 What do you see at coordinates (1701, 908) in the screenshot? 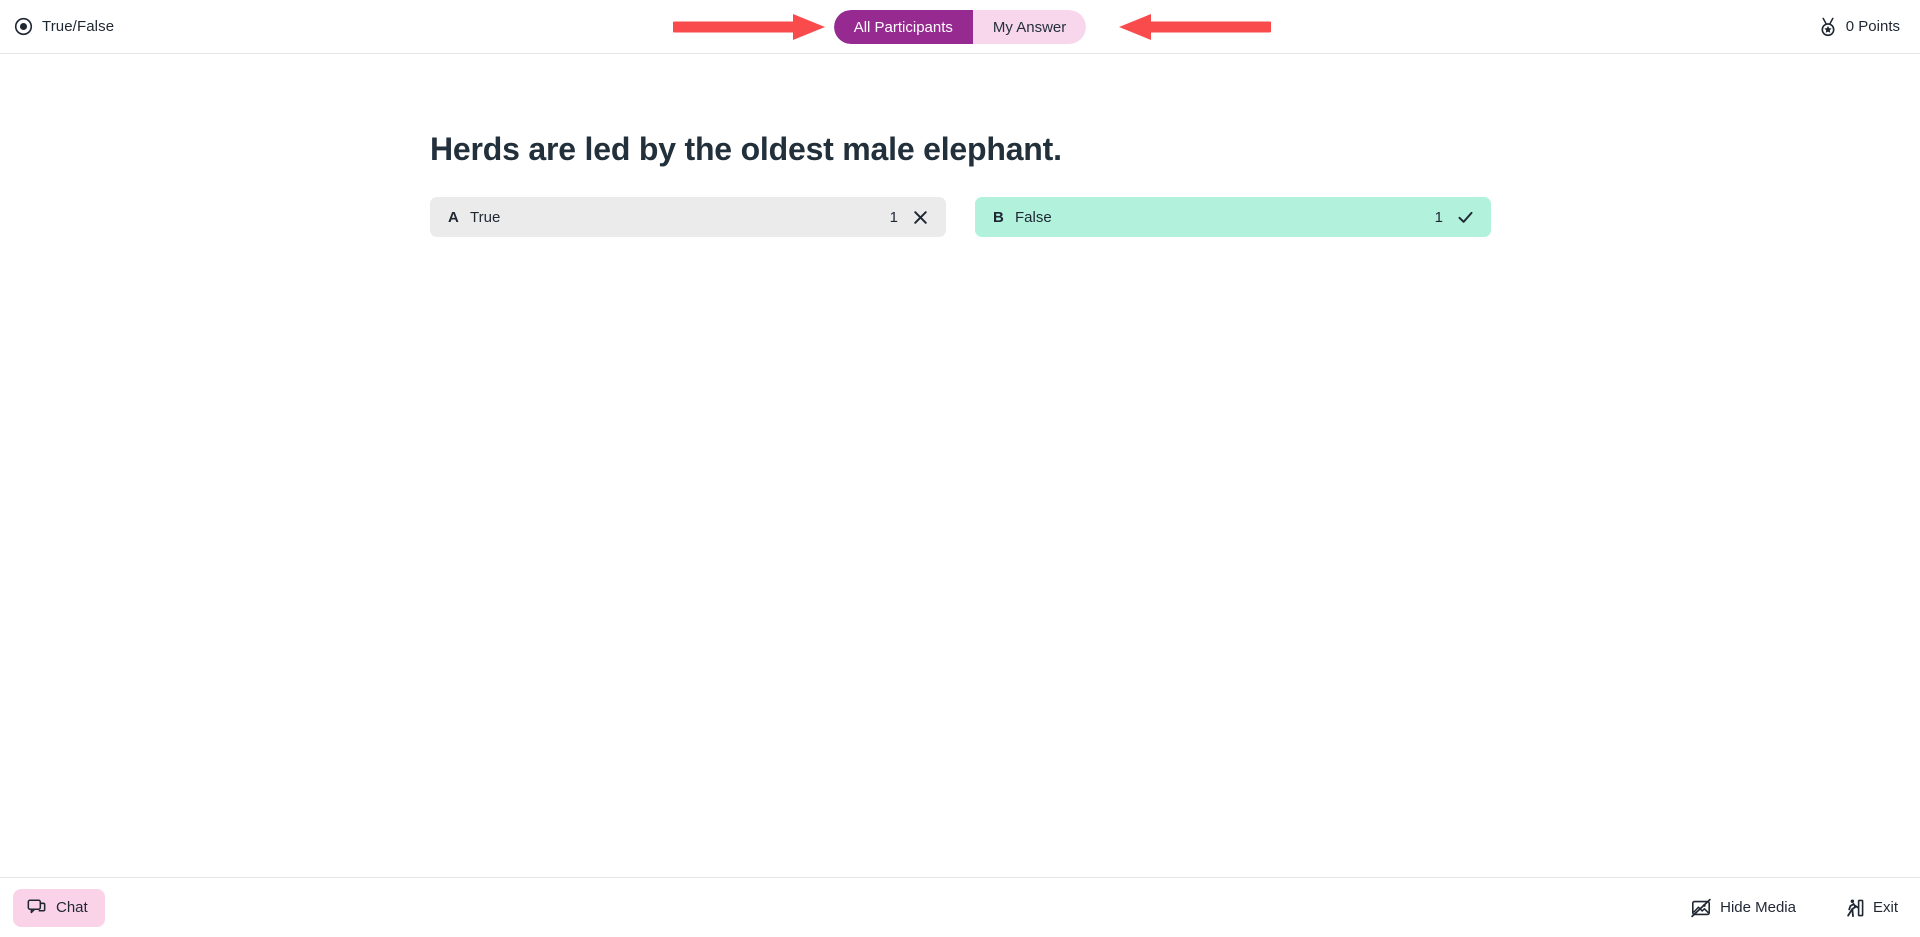
I see `image-slash-icon` at bounding box center [1701, 908].